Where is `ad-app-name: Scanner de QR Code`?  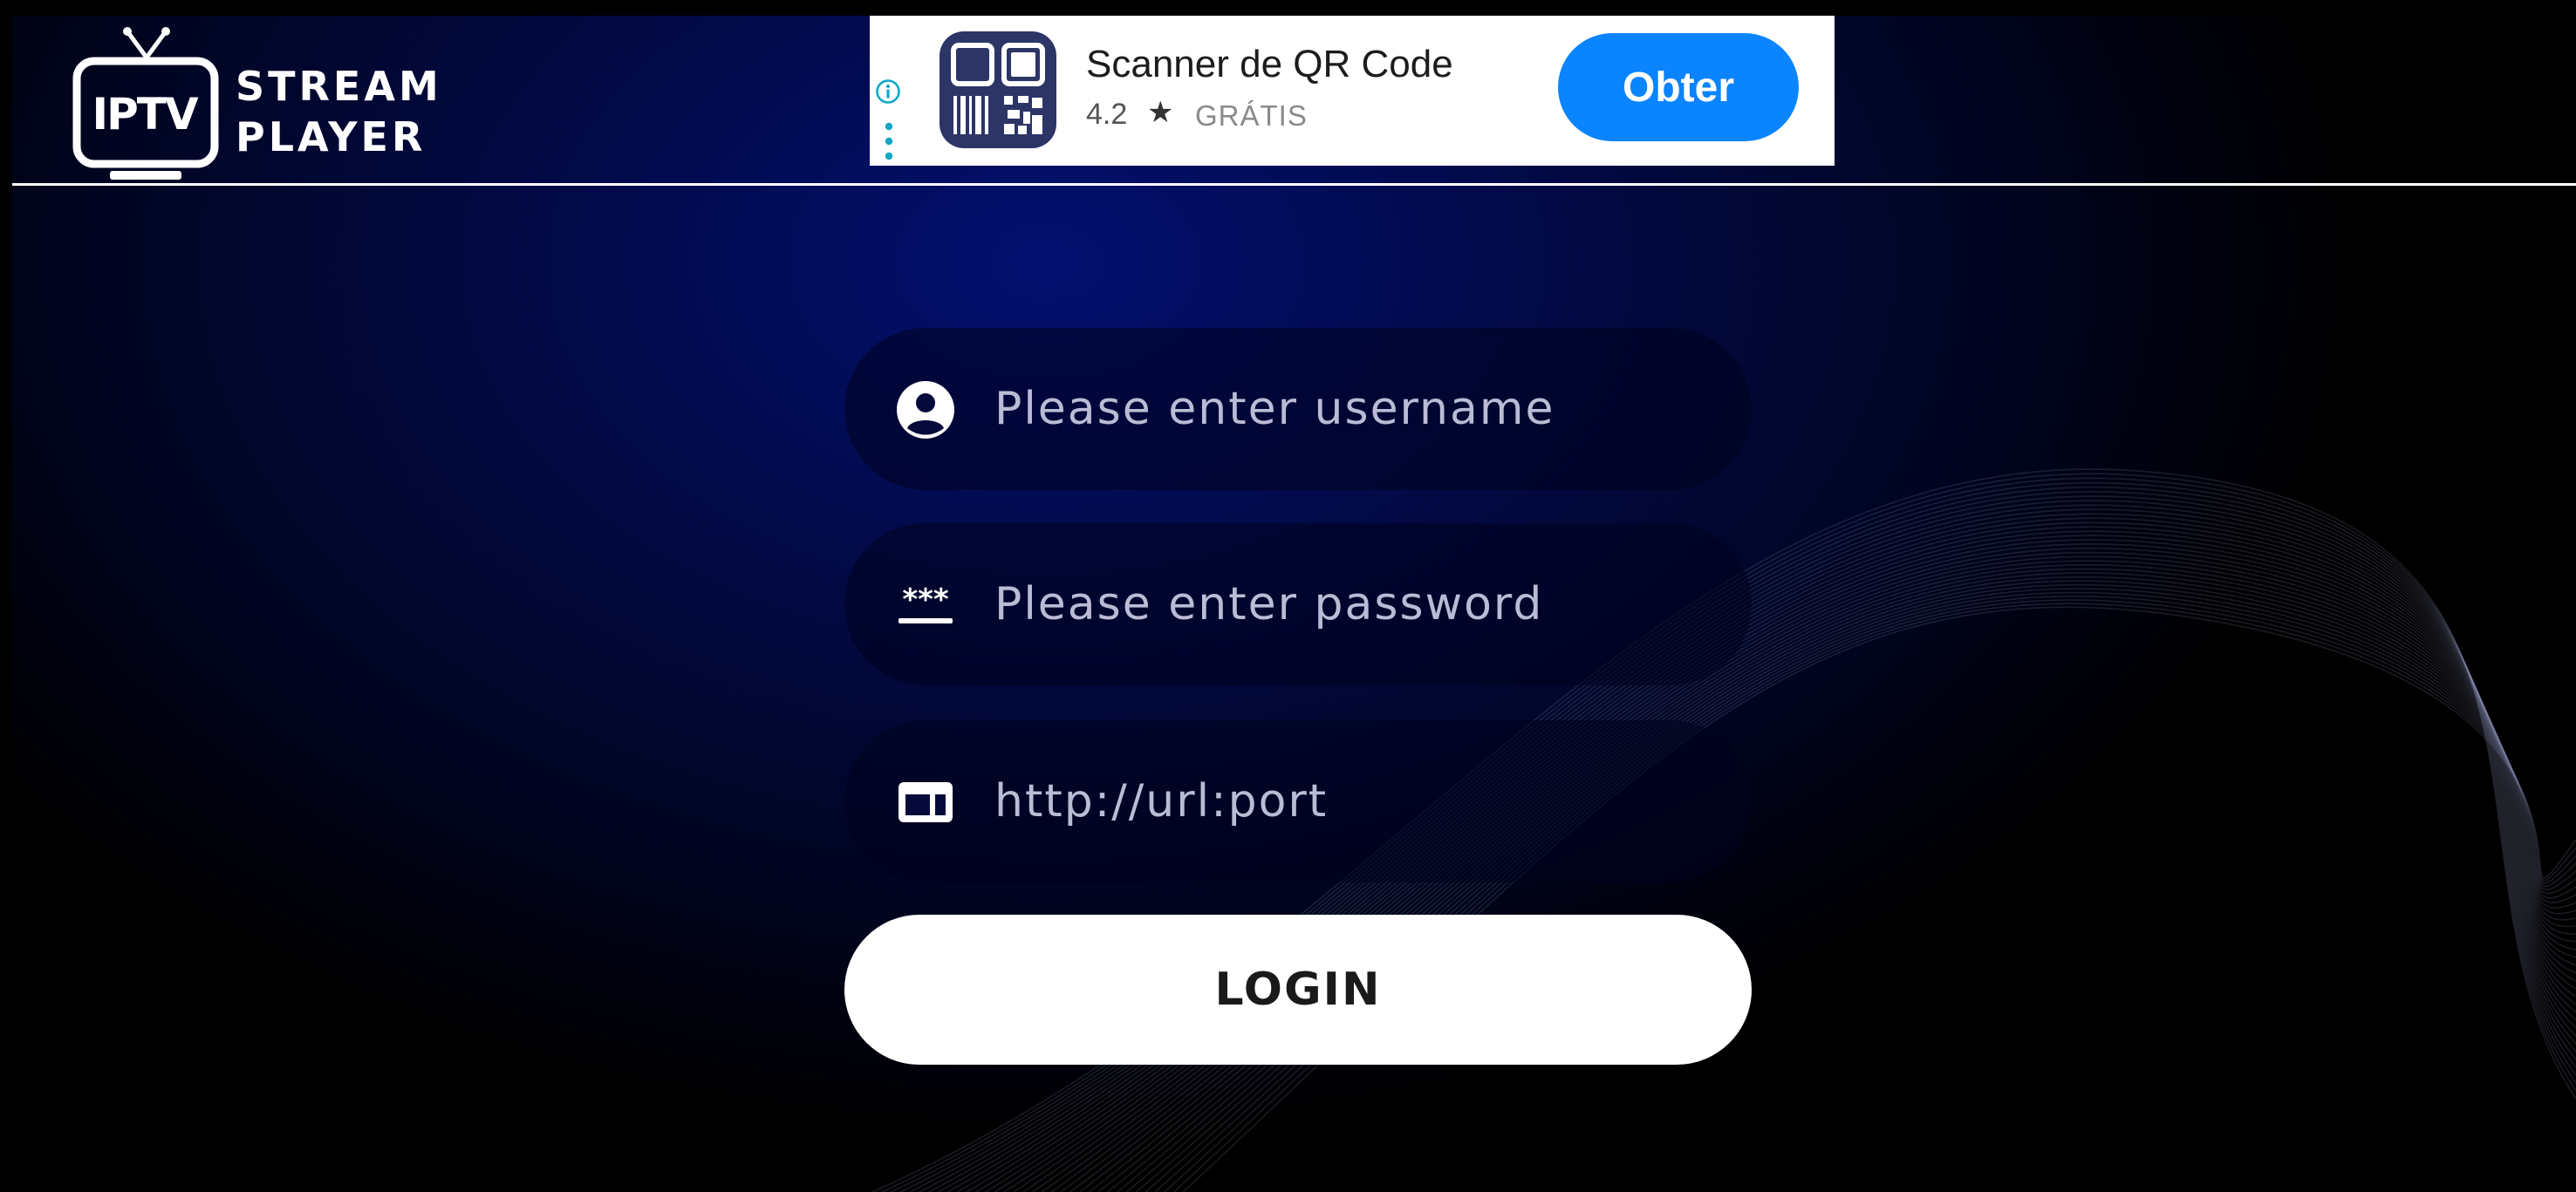
ad-app-name: Scanner de QR Code is located at coordinates (1269, 64).